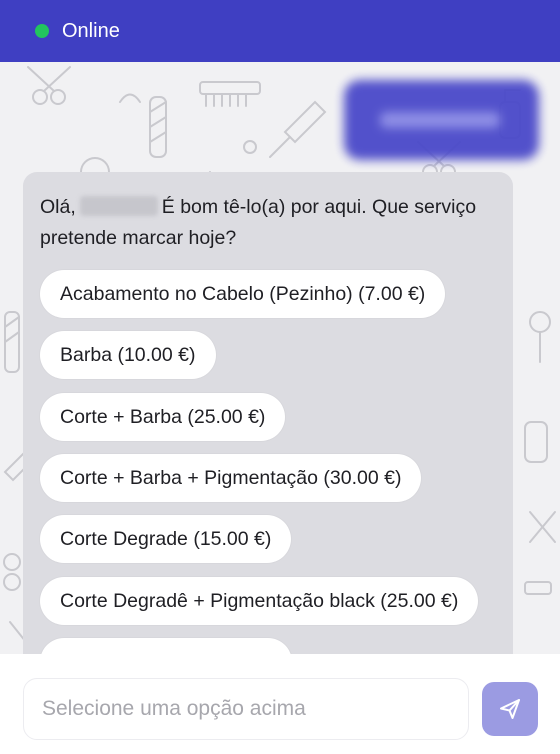 This screenshot has width=560, height=754. What do you see at coordinates (163, 417) in the screenshot?
I see `option-corte-barba: Corte + Barba (25.00 €)` at bounding box center [163, 417].